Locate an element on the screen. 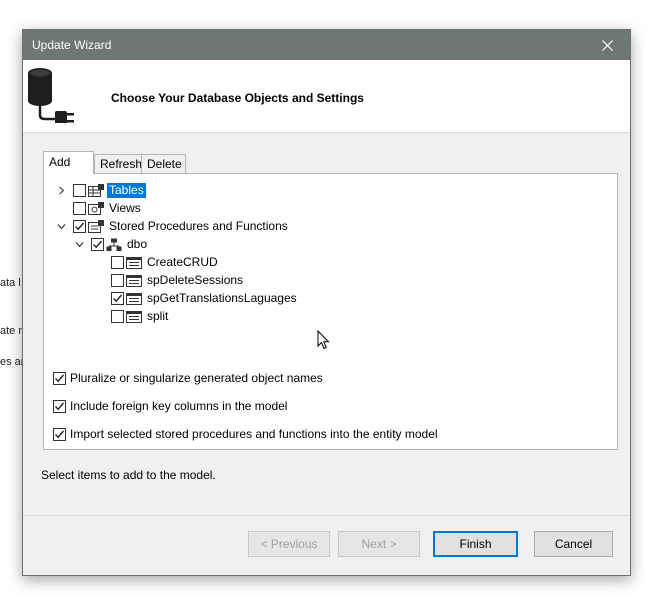 The image size is (656, 595). stored-procedures-label: Stored Procedures and Functions is located at coordinates (198, 226).